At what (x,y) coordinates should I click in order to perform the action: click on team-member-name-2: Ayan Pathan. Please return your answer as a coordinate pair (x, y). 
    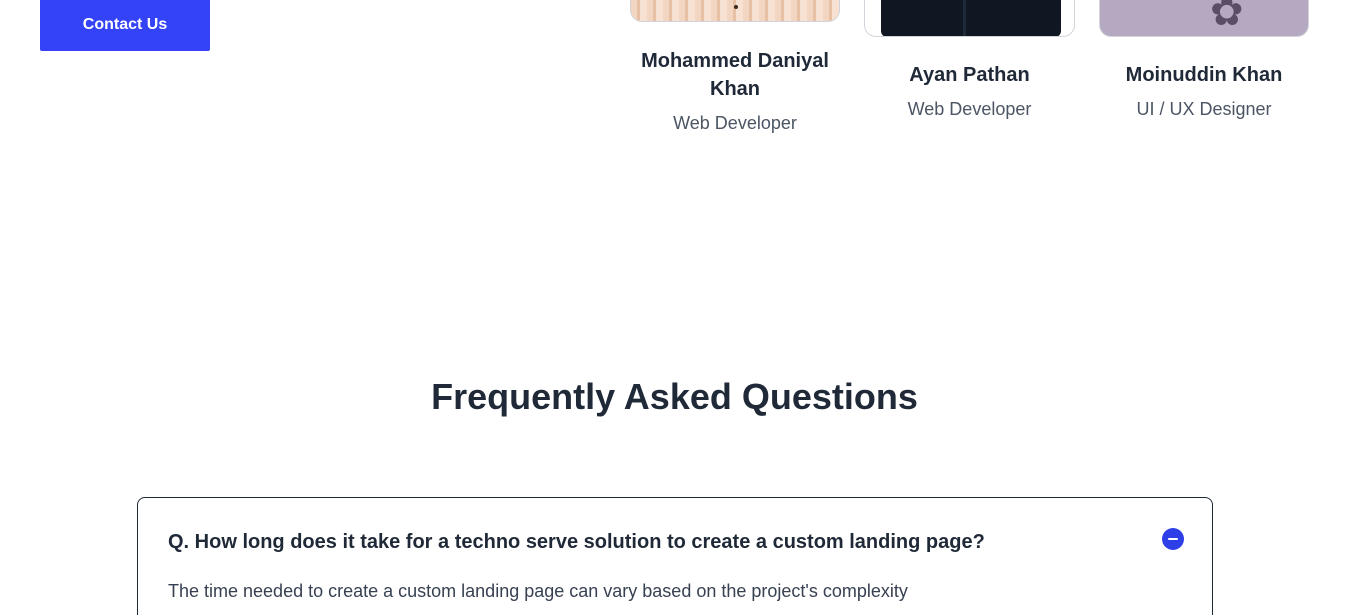
    Looking at the image, I should click on (969, 75).